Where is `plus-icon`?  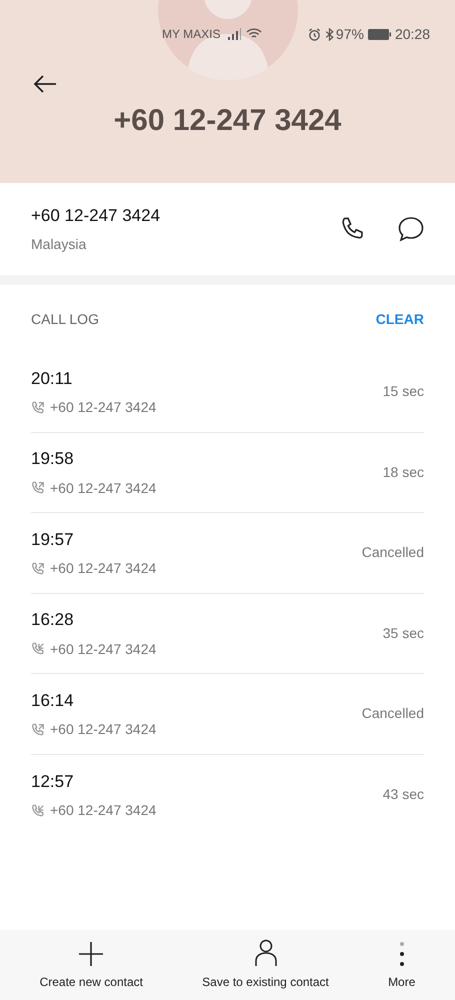
plus-icon is located at coordinates (91, 954).